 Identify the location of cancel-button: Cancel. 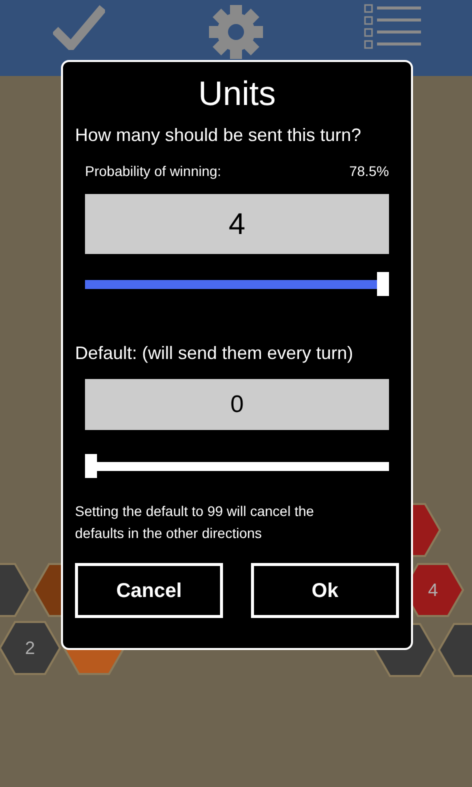
(149, 590).